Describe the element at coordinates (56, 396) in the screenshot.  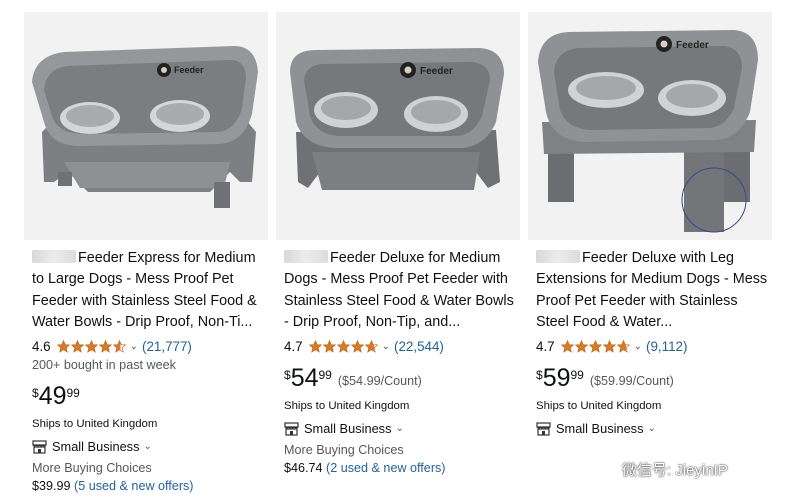
I see `price: $ 49 99` at that location.